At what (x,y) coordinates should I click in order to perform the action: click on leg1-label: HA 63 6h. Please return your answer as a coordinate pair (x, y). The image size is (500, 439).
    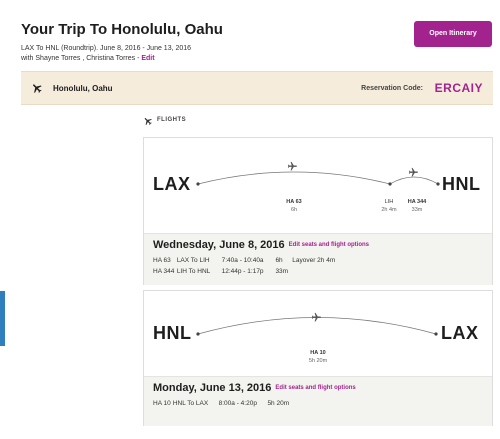
    Looking at the image, I should click on (294, 206).